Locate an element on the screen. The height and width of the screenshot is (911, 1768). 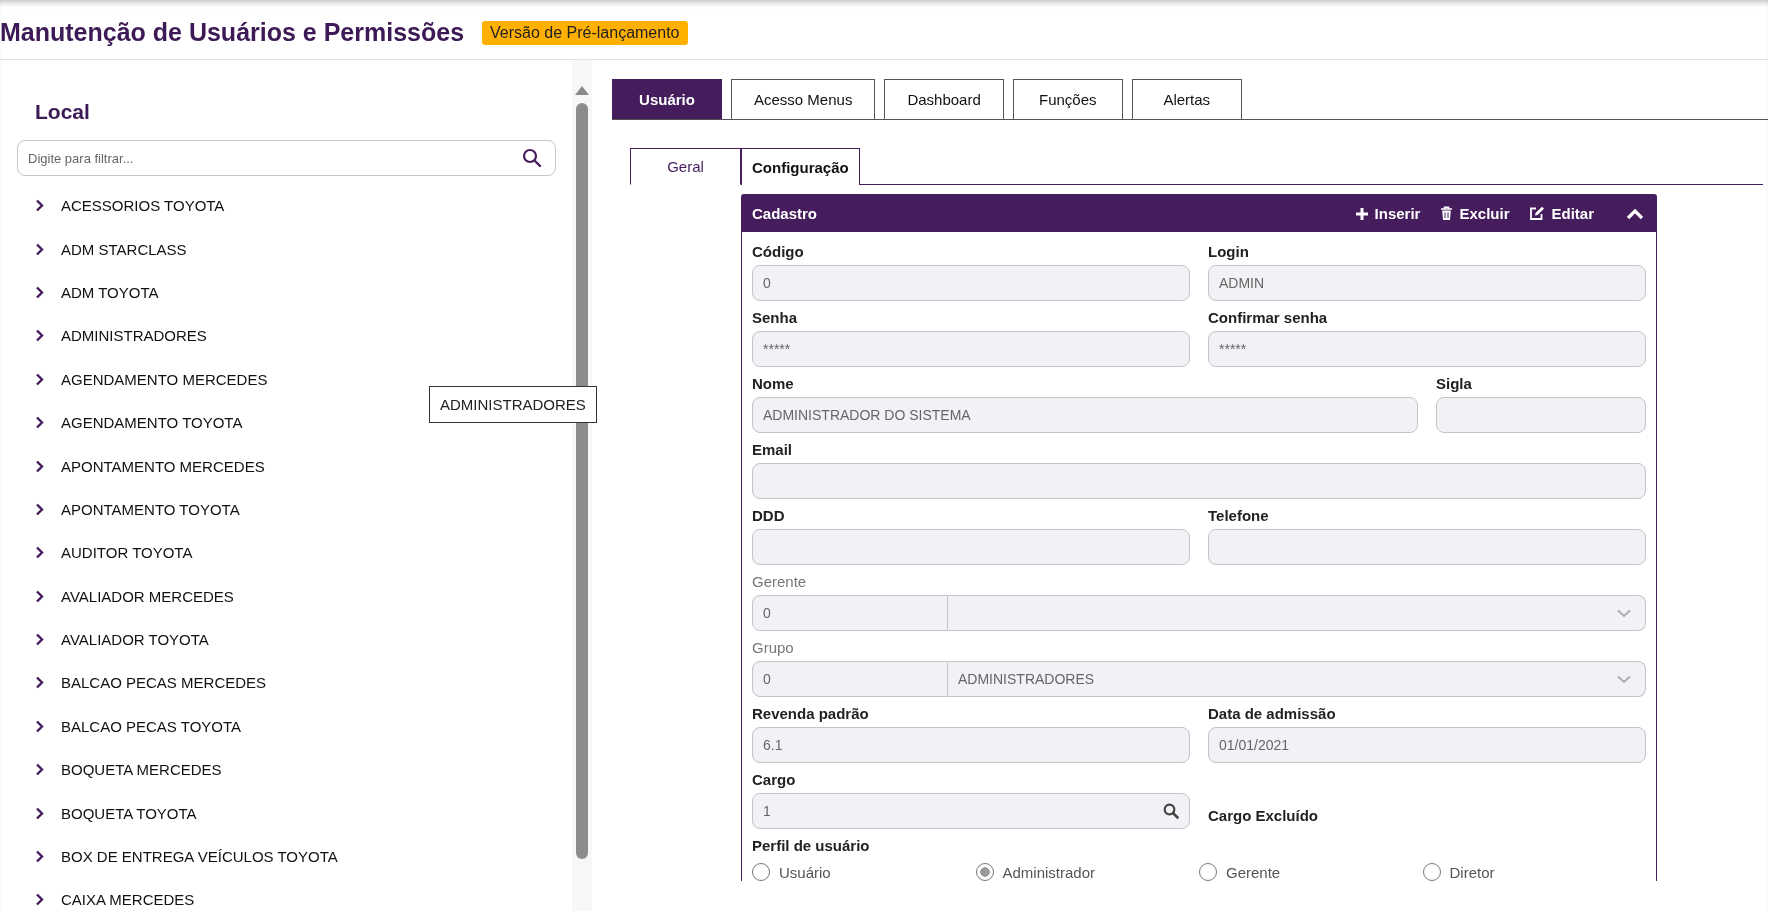
edit-icon is located at coordinates (1537, 213).